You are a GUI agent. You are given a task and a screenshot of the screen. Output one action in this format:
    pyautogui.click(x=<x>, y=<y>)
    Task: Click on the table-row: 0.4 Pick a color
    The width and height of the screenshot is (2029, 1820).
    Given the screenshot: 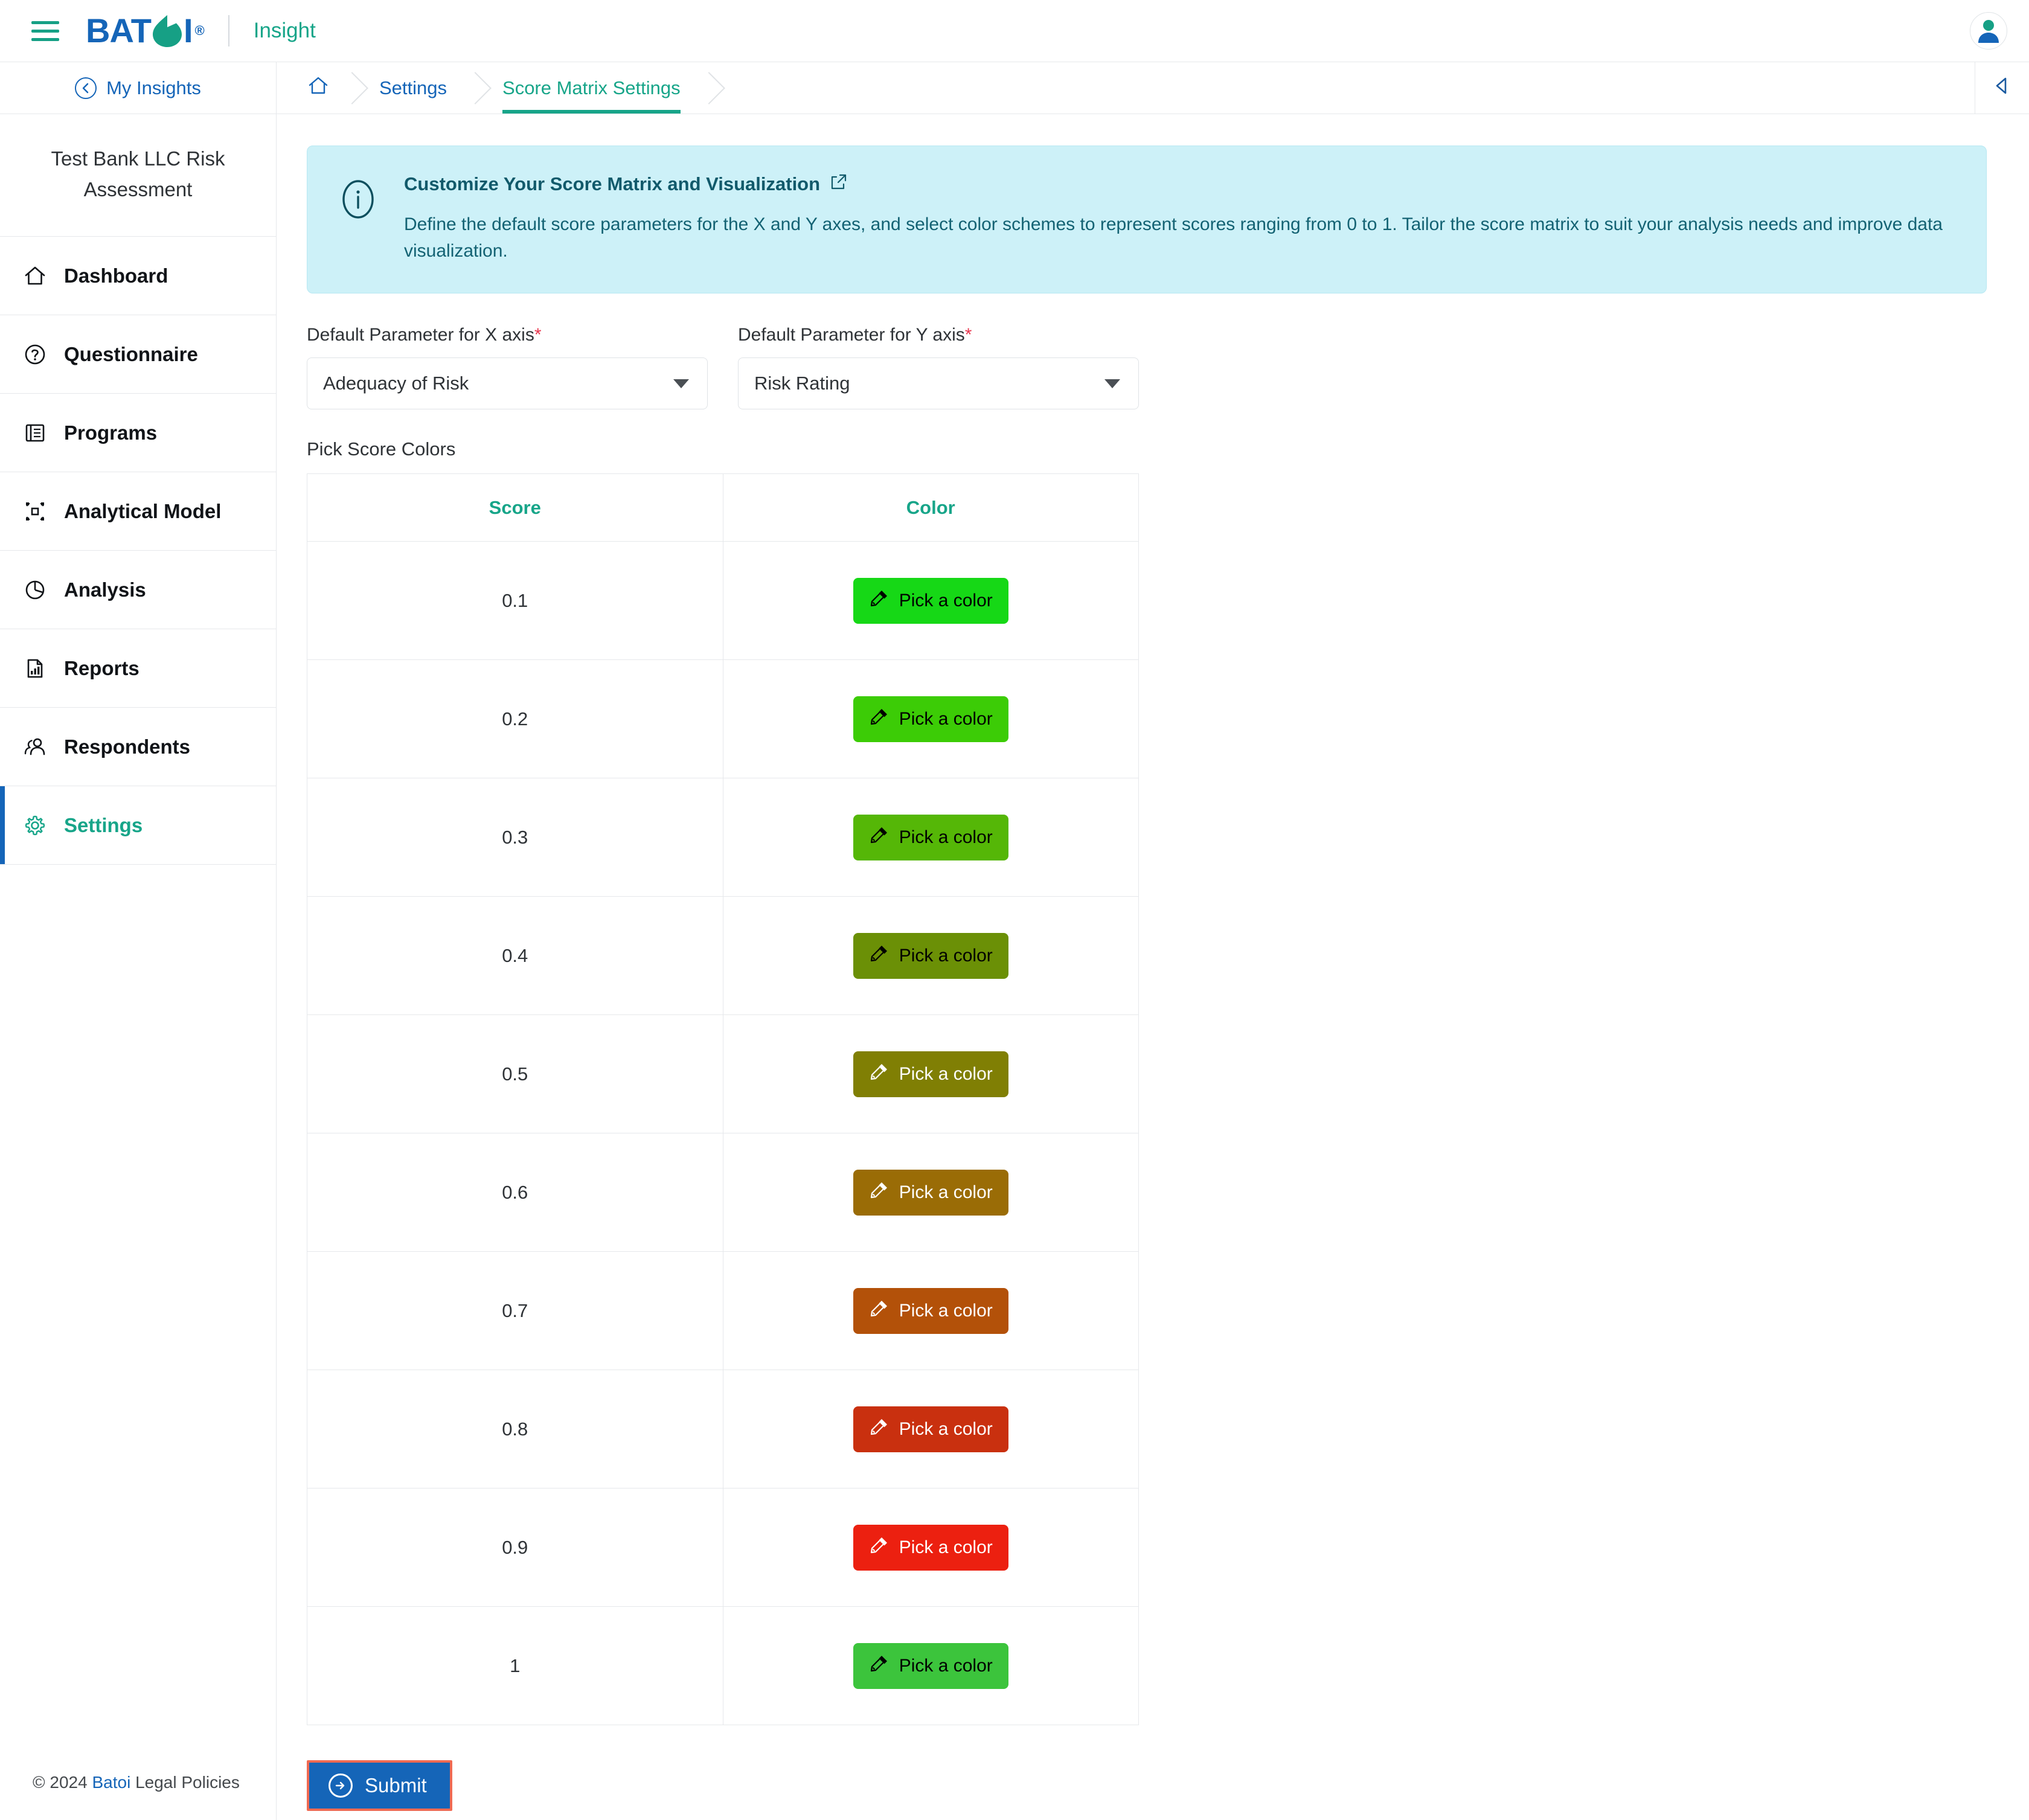 What is the action you would take?
    pyautogui.click(x=723, y=955)
    